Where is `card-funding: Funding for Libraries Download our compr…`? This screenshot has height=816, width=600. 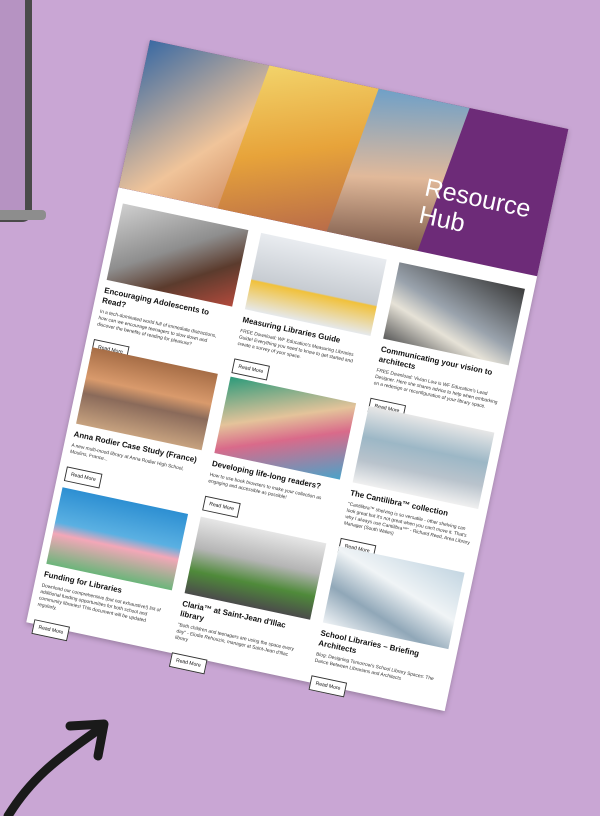
card-funding: Funding for Libraries Download our compr… is located at coordinates (110, 573).